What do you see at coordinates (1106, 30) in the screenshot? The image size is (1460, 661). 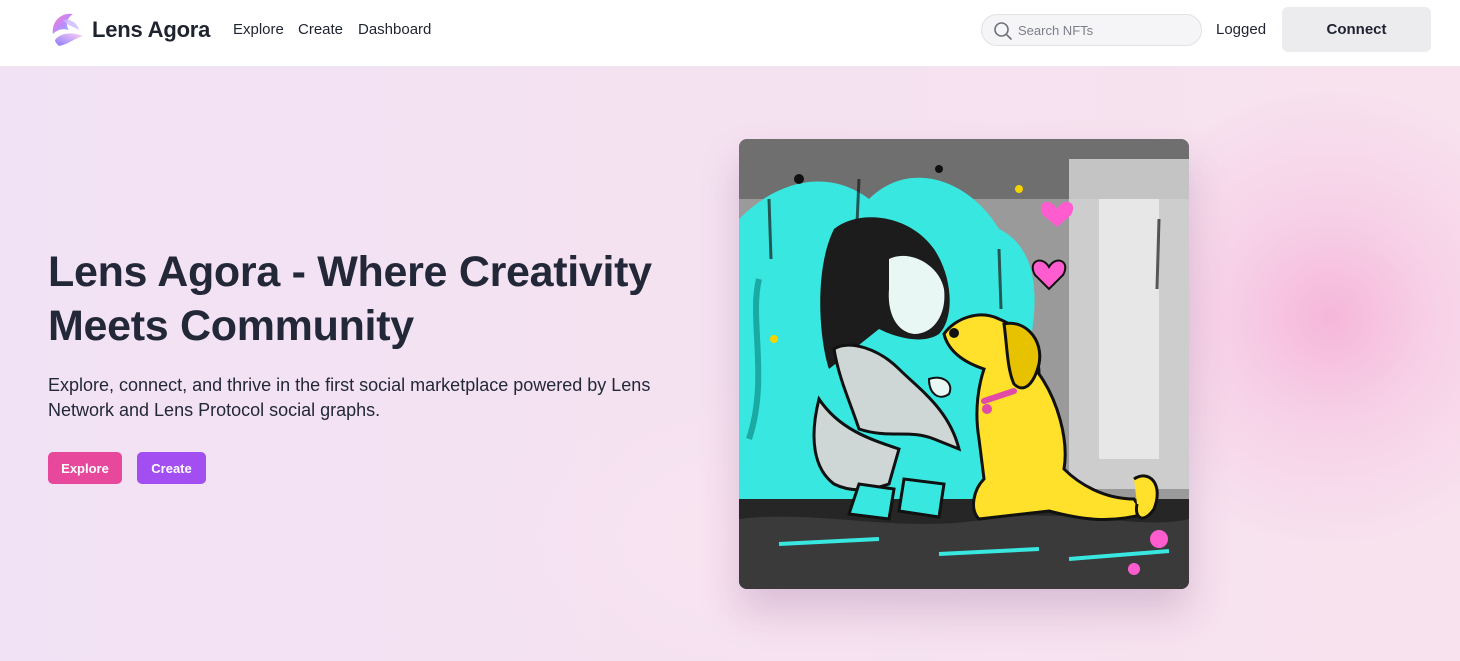 I see `search-input` at bounding box center [1106, 30].